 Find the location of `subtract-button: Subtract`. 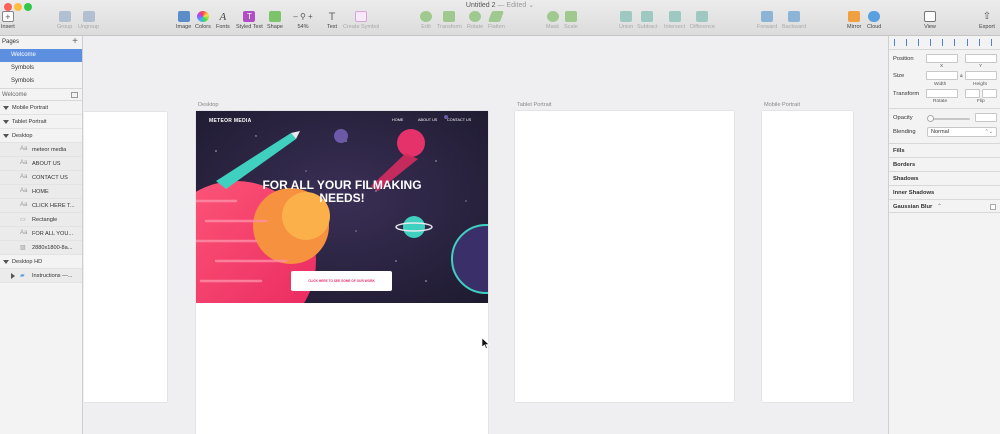

subtract-button: Subtract is located at coordinates (647, 20).